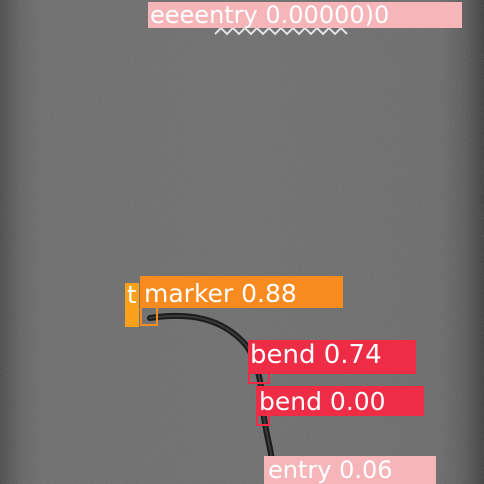 The image size is (484, 484). What do you see at coordinates (259, 378) in the screenshot?
I see `bend-a-box` at bounding box center [259, 378].